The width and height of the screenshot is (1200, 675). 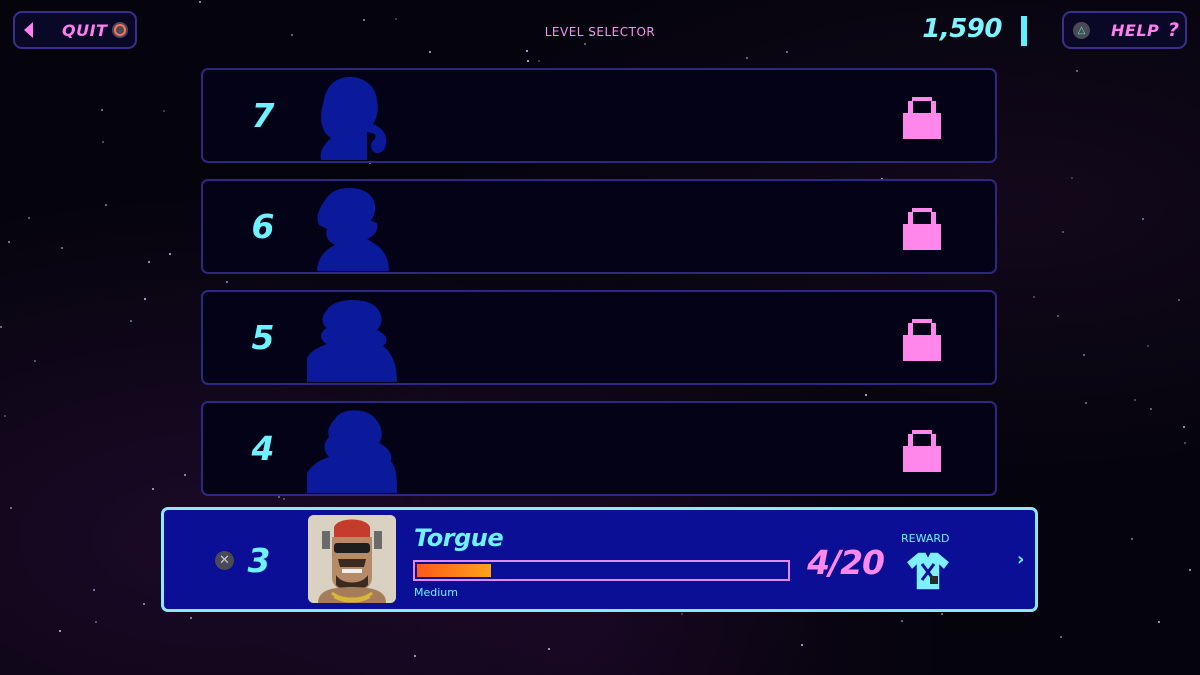 What do you see at coordinates (925, 538) in the screenshot?
I see `reward-label: REWARD` at bounding box center [925, 538].